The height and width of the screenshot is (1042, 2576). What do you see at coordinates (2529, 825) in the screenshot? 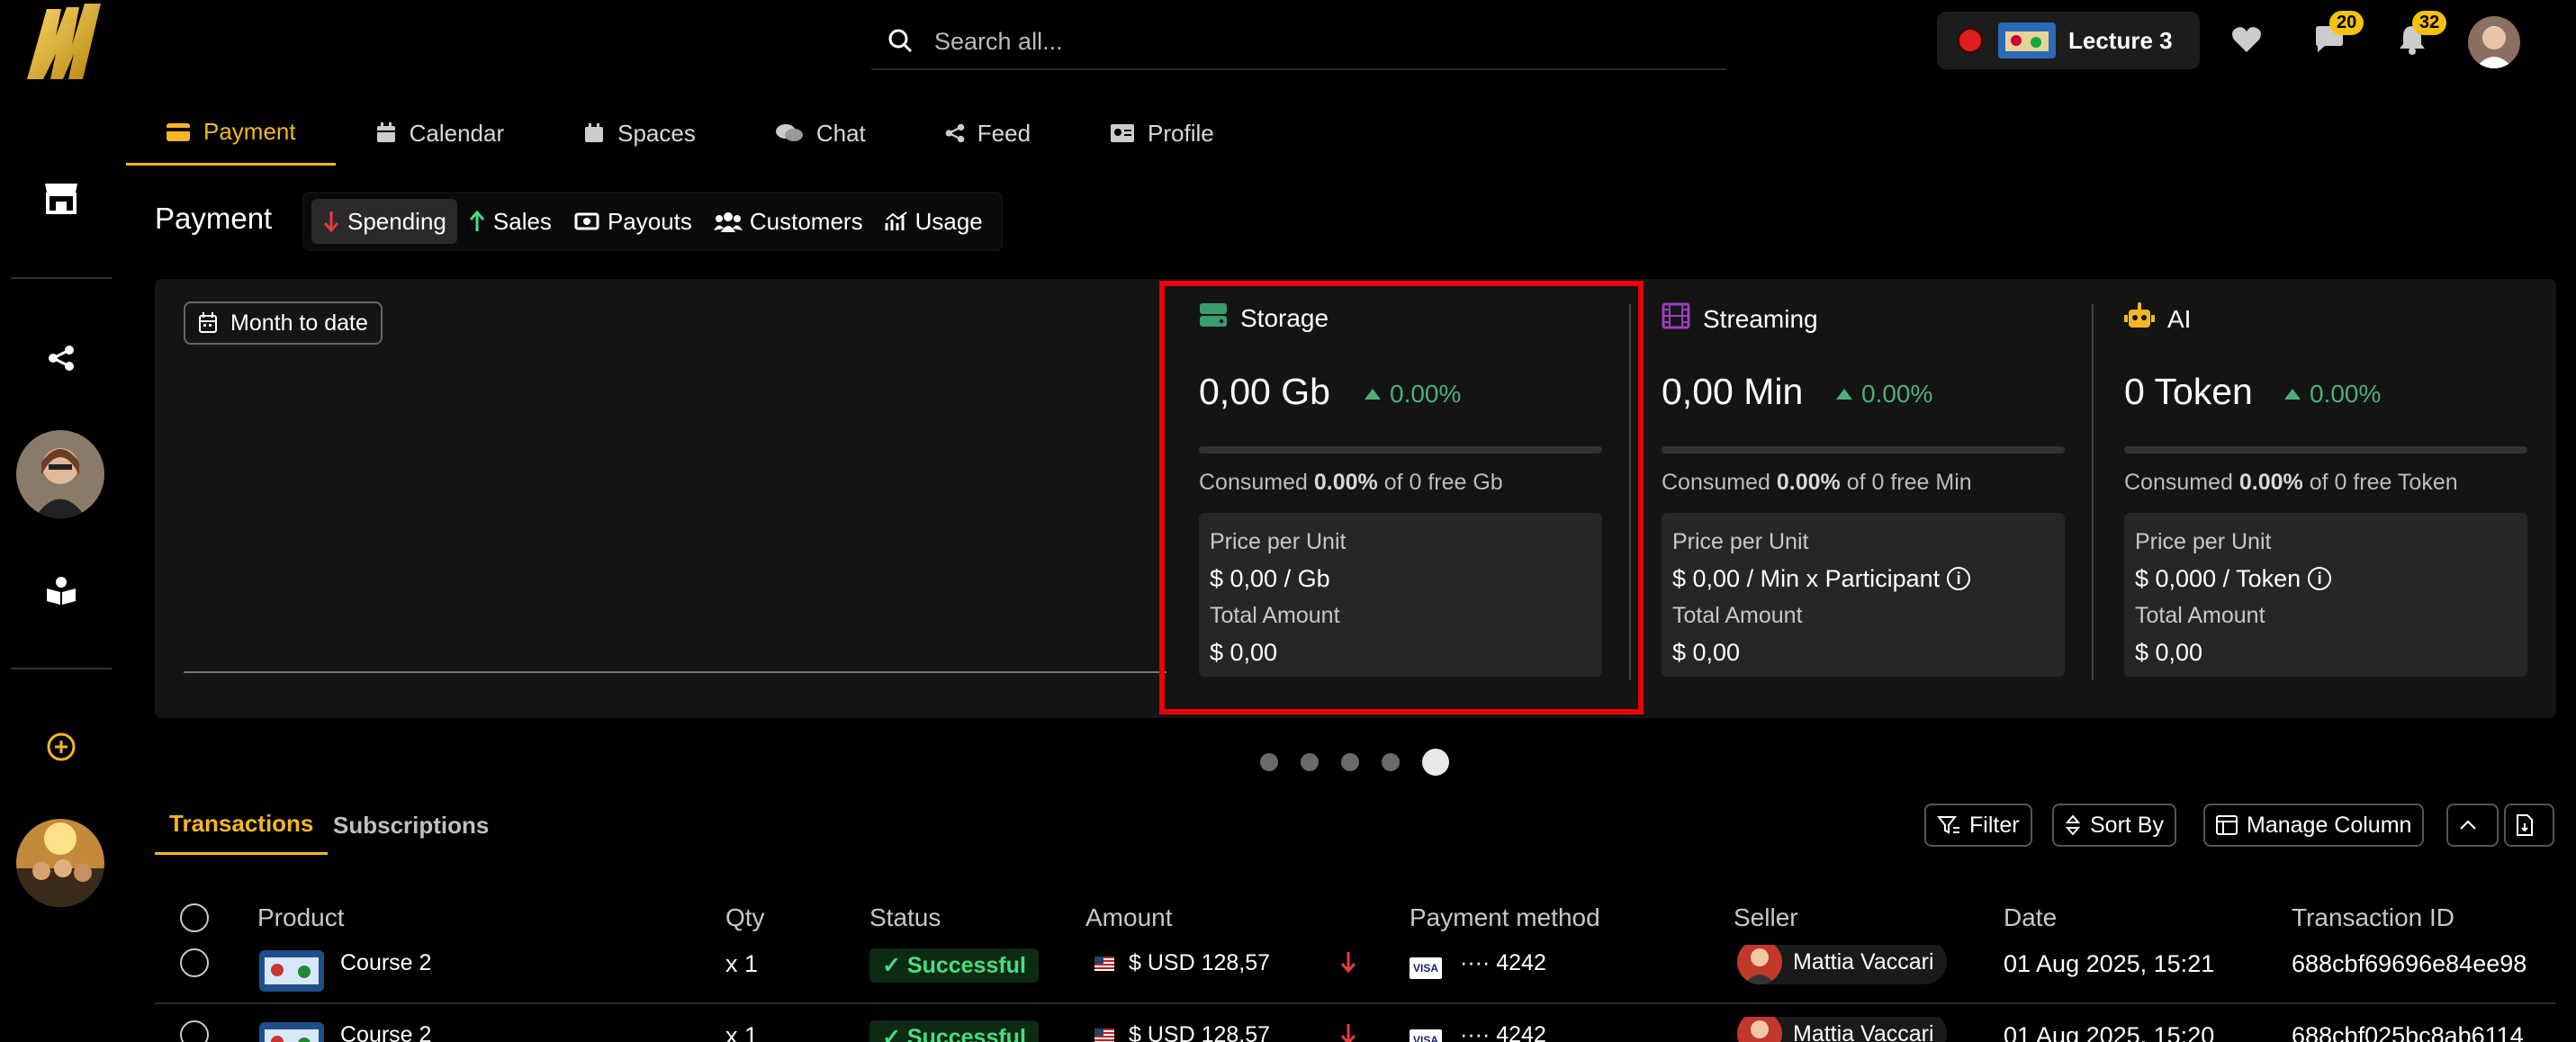
I see `export-button` at bounding box center [2529, 825].